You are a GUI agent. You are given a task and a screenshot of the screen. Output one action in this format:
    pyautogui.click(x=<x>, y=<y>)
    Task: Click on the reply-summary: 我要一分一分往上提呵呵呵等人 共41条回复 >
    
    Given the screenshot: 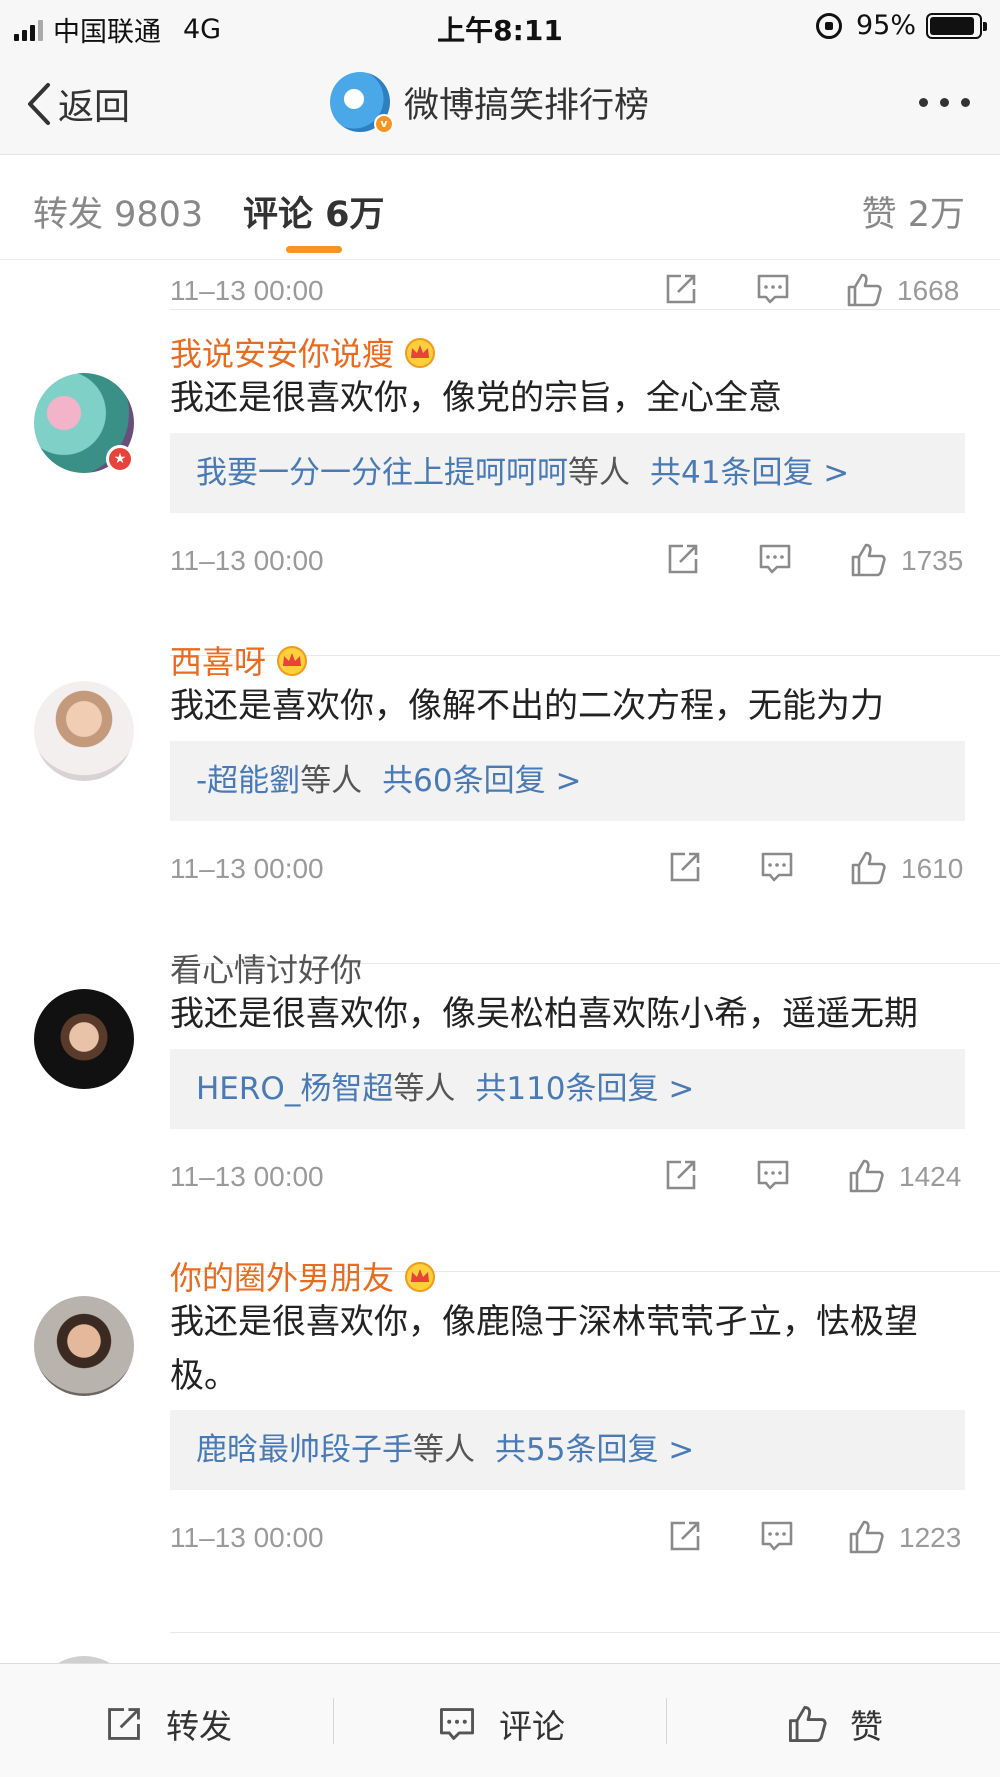 What is the action you would take?
    pyautogui.click(x=567, y=473)
    